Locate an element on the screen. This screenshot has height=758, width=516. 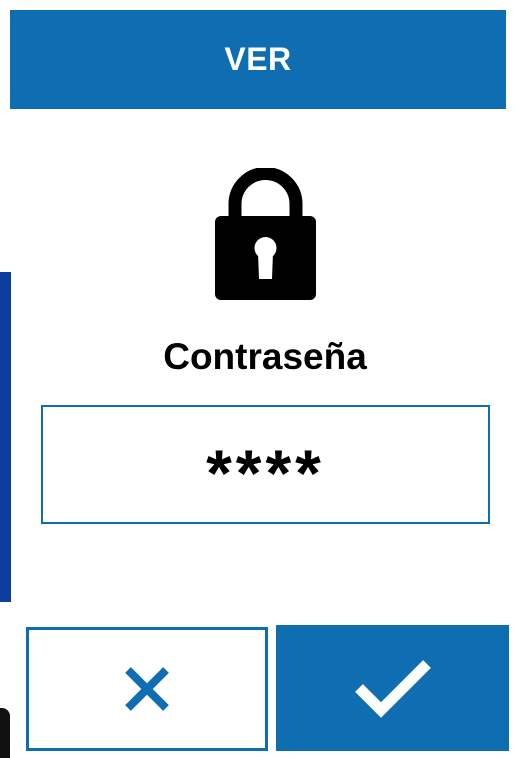
password-value: **** is located at coordinates (265, 472).